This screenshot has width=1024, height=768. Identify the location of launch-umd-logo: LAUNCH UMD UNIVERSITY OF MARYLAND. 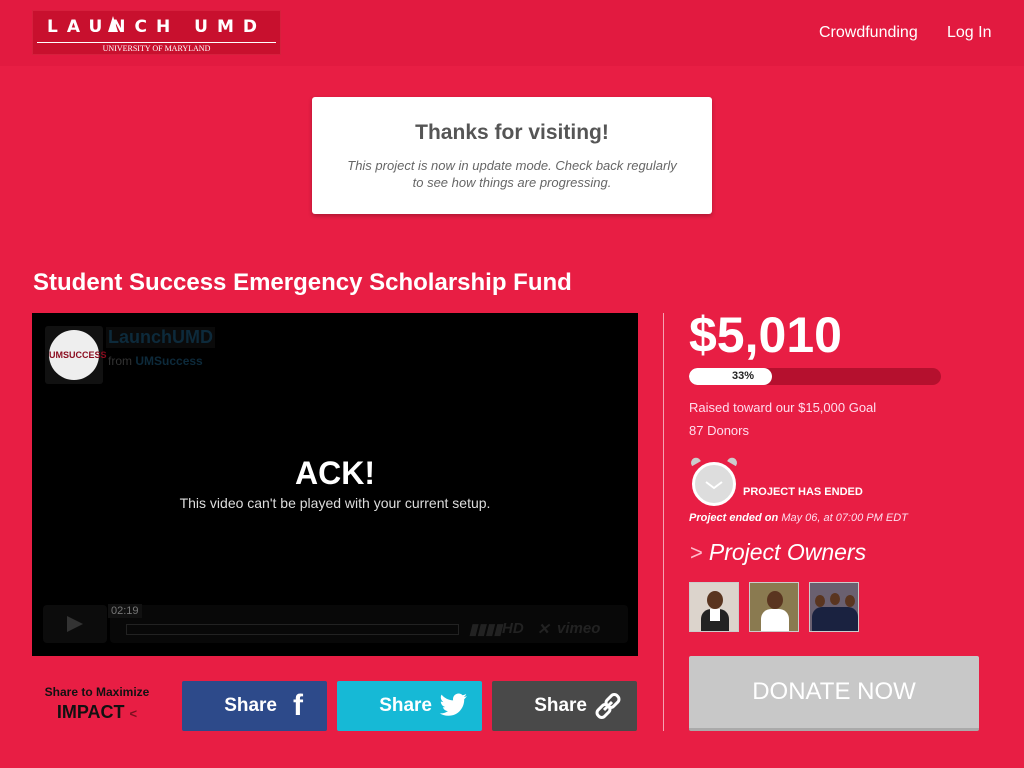
(156, 32).